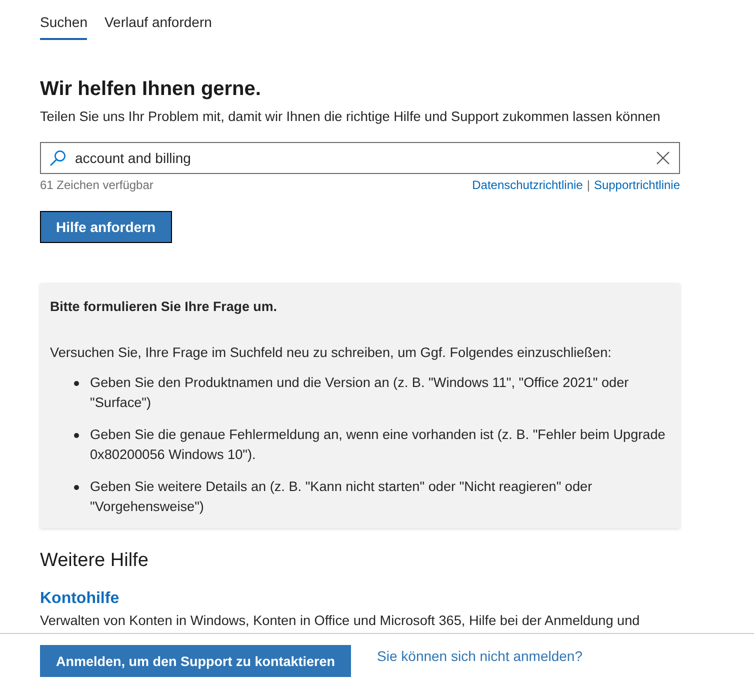  Describe the element at coordinates (94, 561) in the screenshot. I see `section-heading: Weitere Hilfe` at that location.